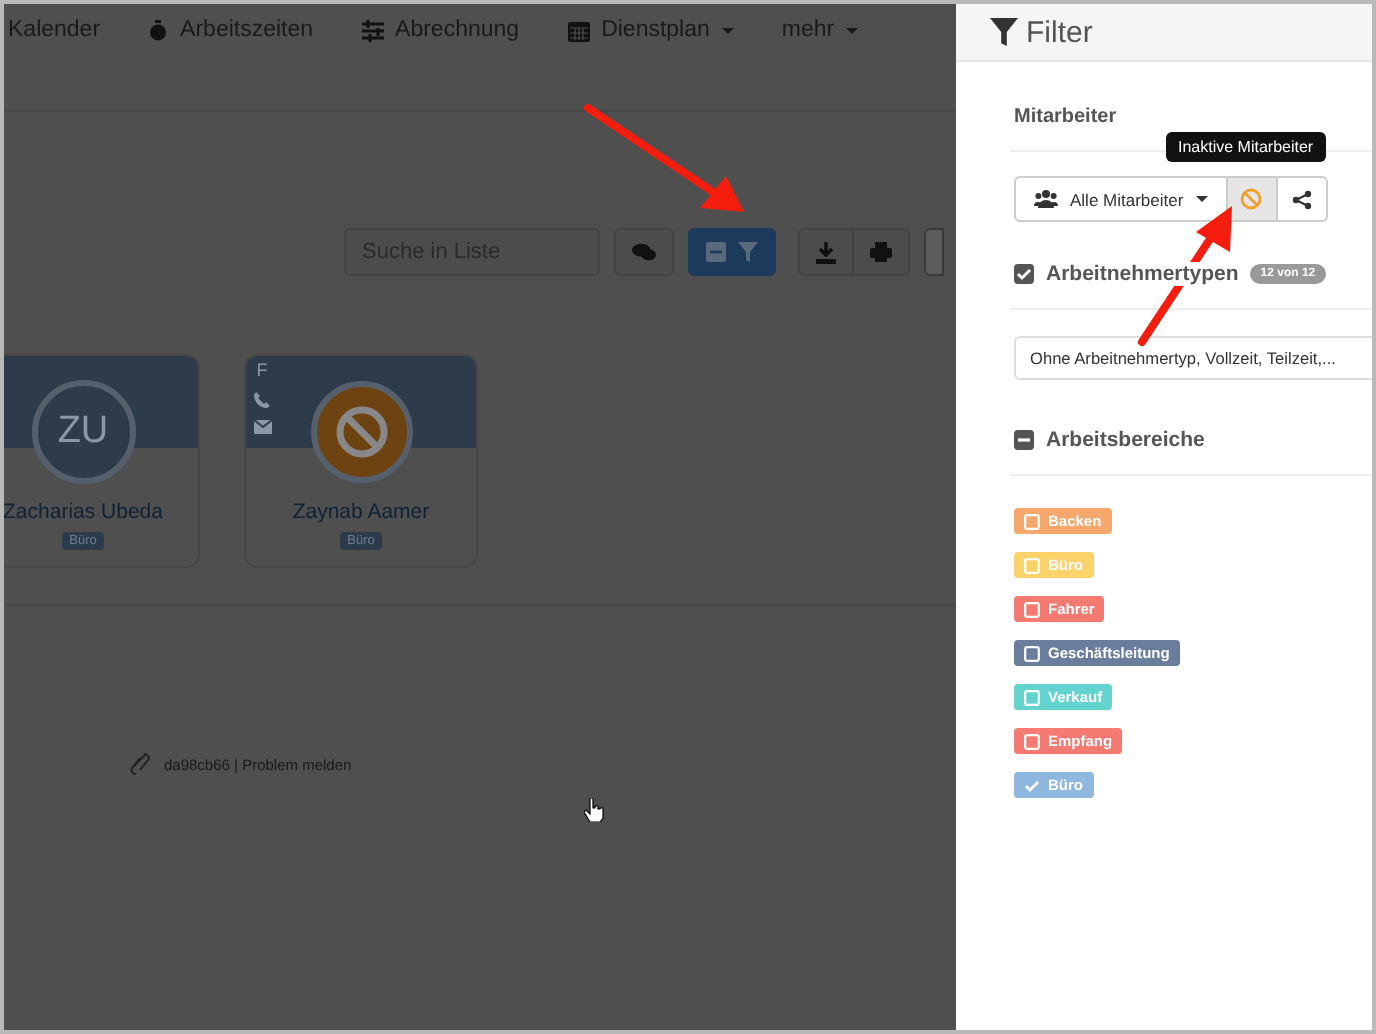 The width and height of the screenshot is (1376, 1034). What do you see at coordinates (882, 252) in the screenshot?
I see `print-button` at bounding box center [882, 252].